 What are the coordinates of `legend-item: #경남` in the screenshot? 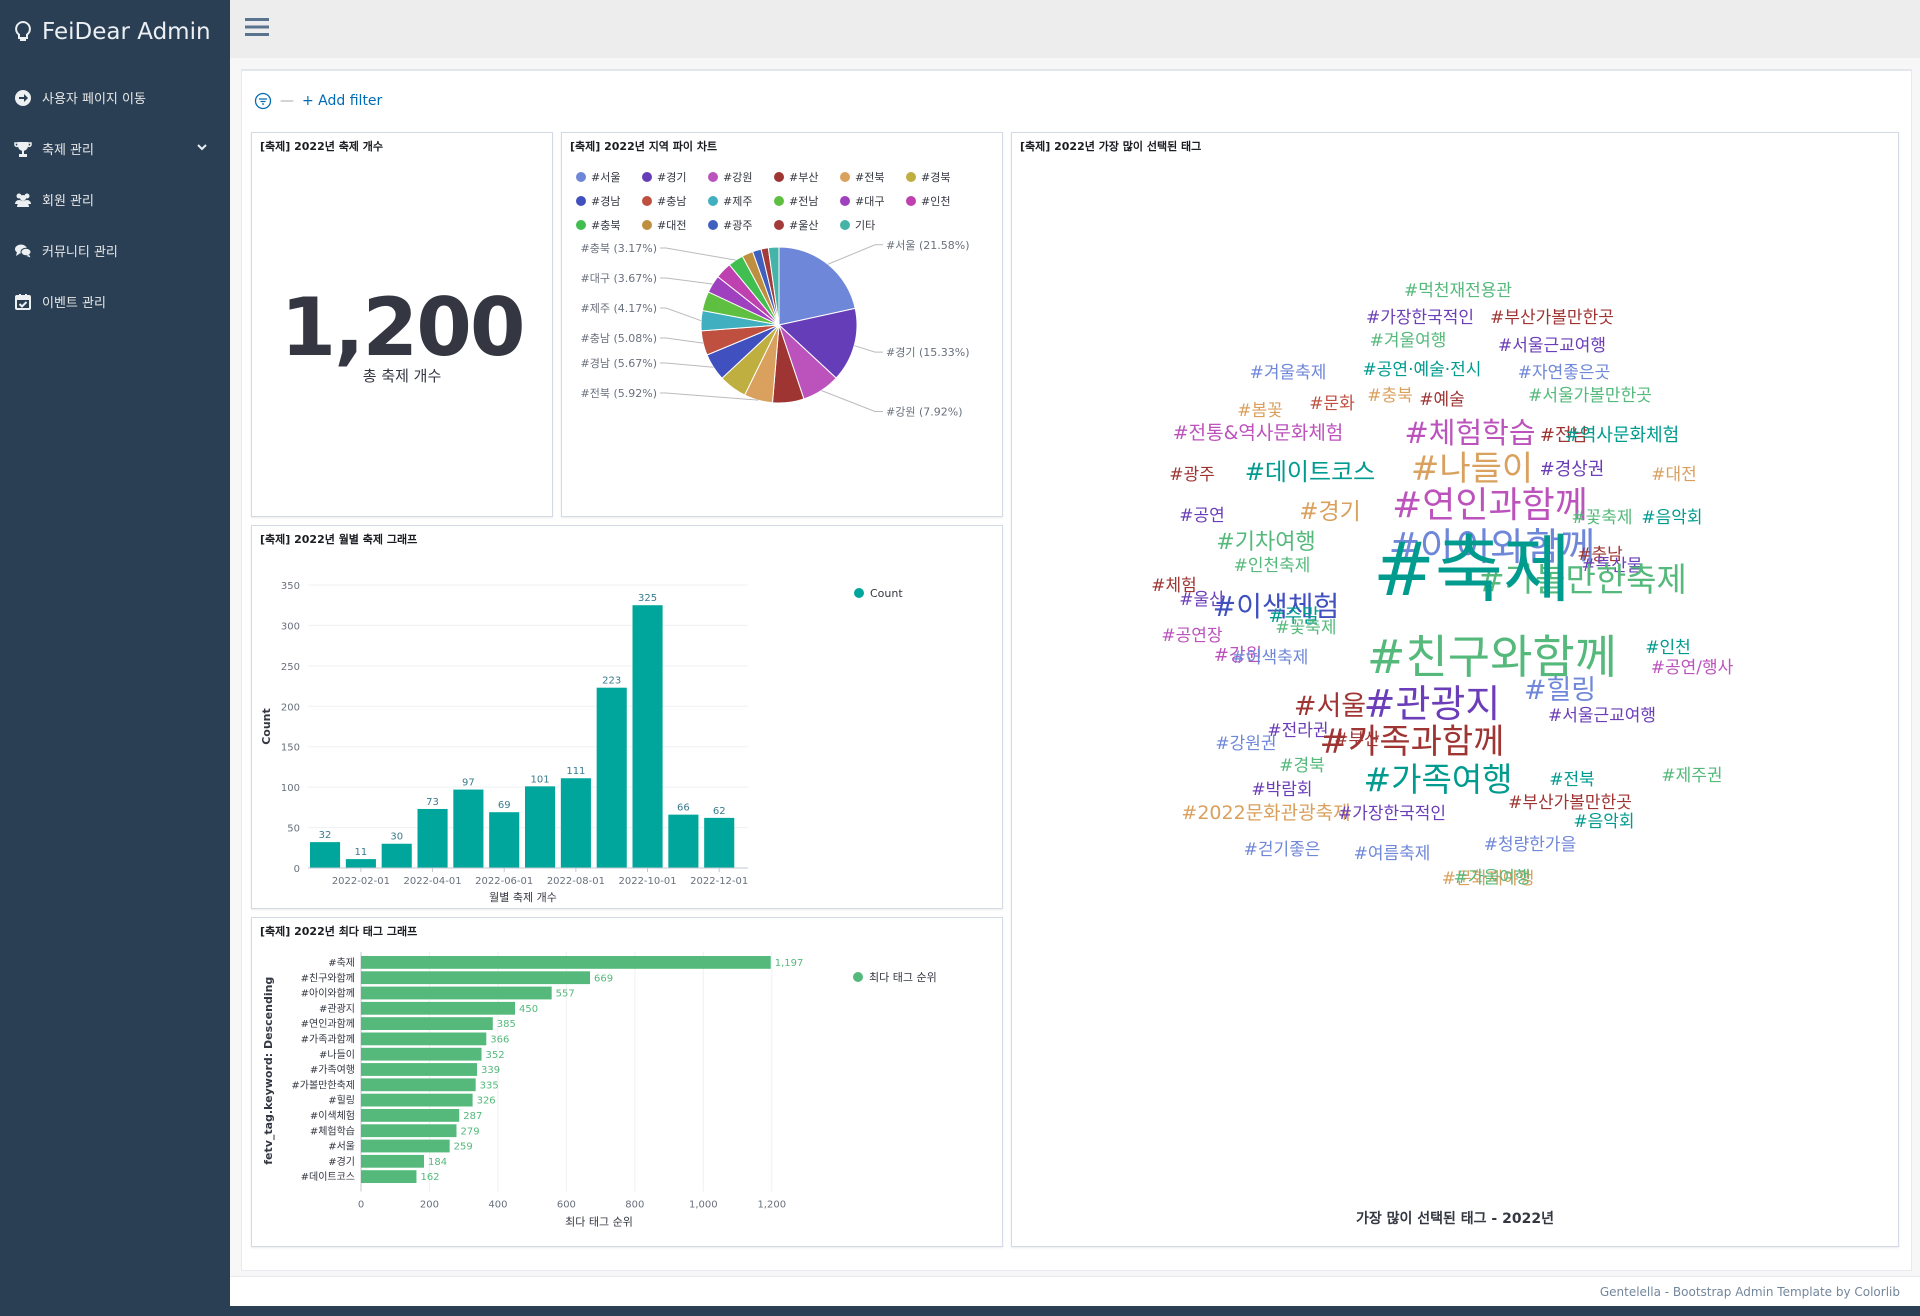 It's located at (598, 201).